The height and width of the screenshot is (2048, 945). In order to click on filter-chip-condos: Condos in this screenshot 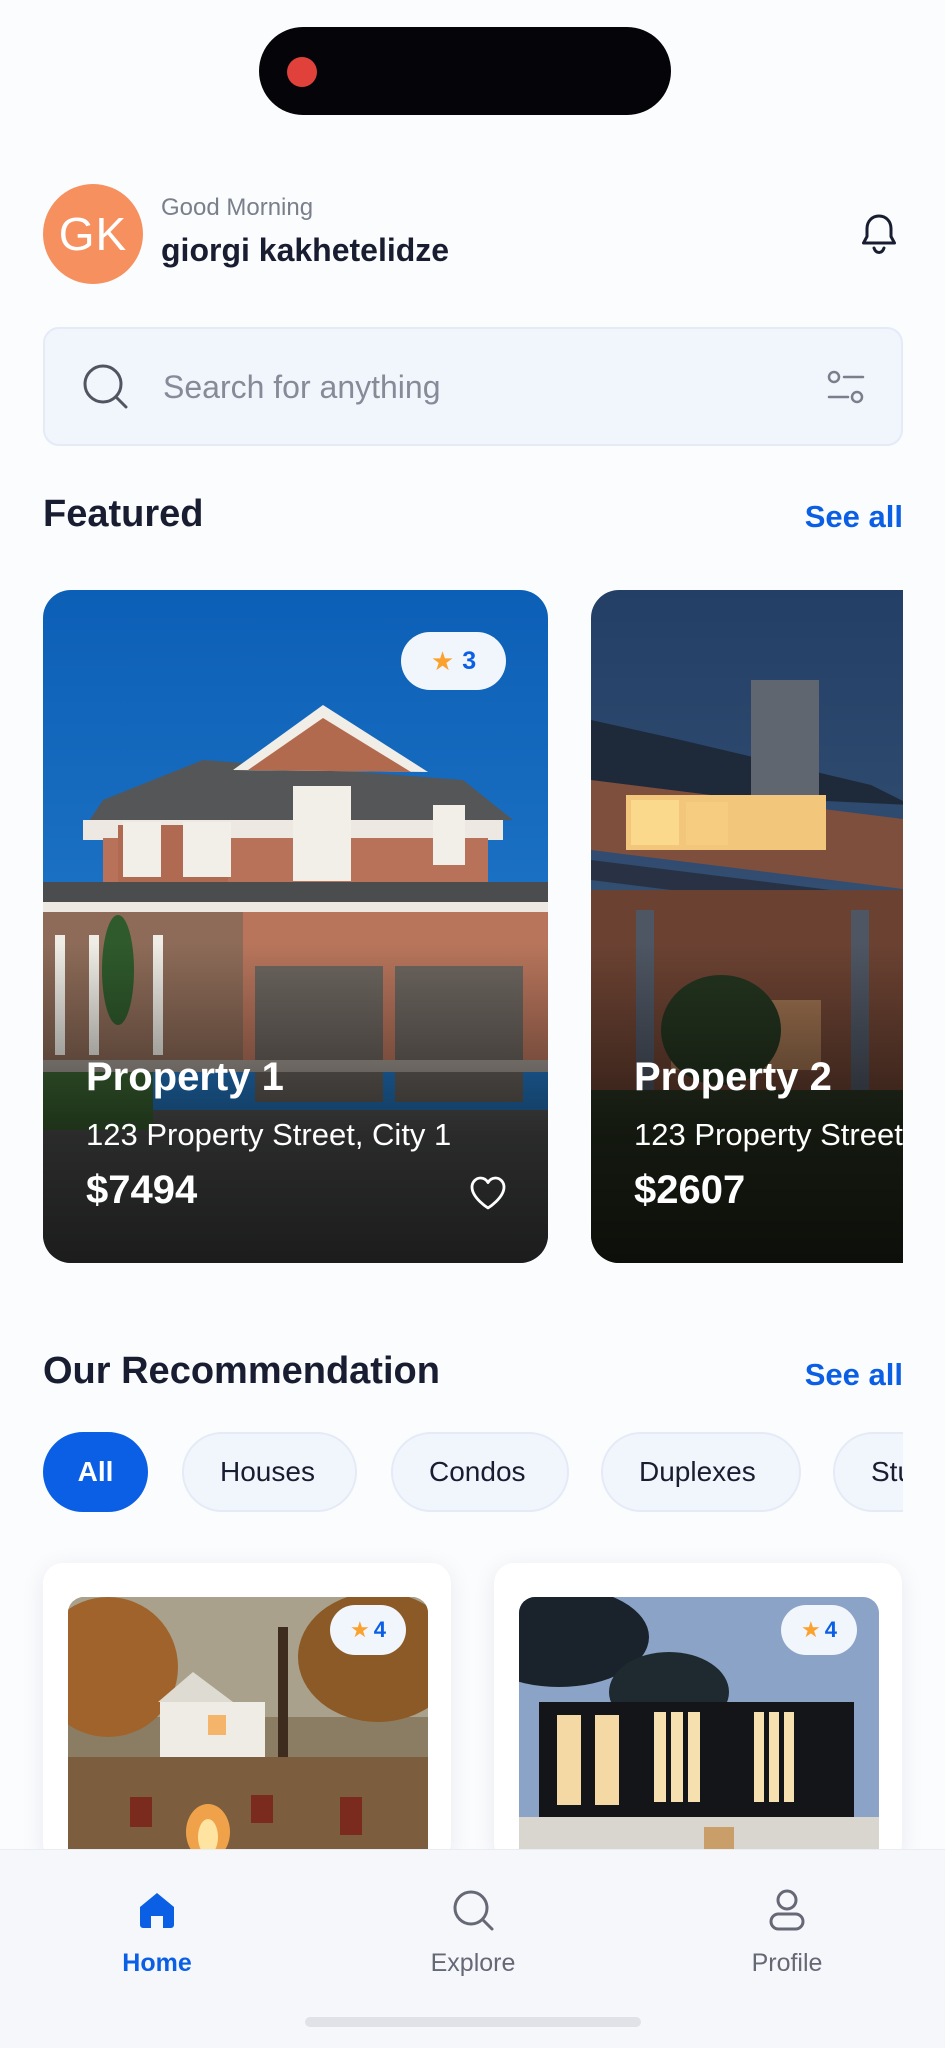, I will do `click(480, 1472)`.